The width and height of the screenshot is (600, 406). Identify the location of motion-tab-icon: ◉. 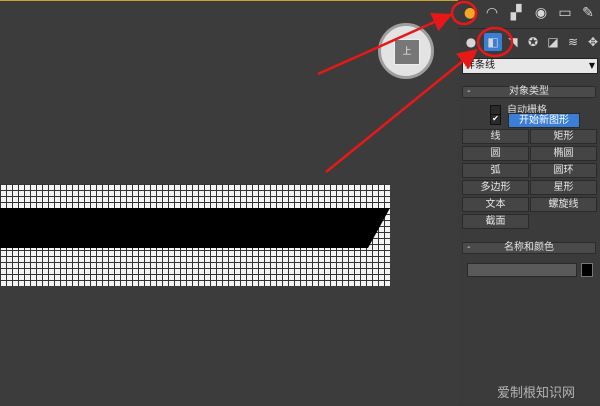
(541, 13).